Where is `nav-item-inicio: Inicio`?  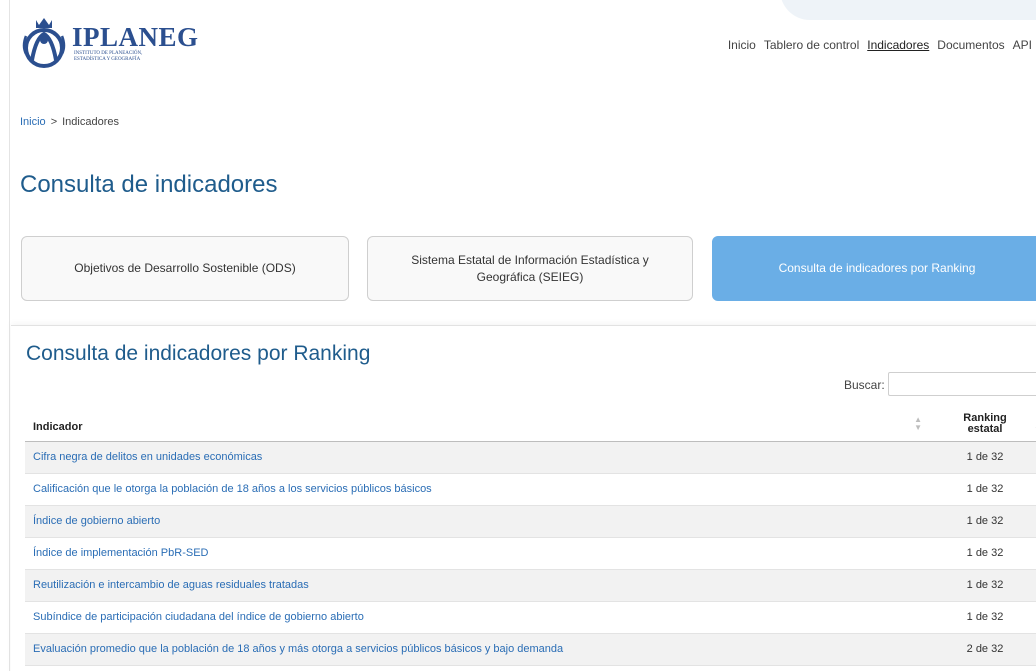 nav-item-inicio: Inicio is located at coordinates (742, 45).